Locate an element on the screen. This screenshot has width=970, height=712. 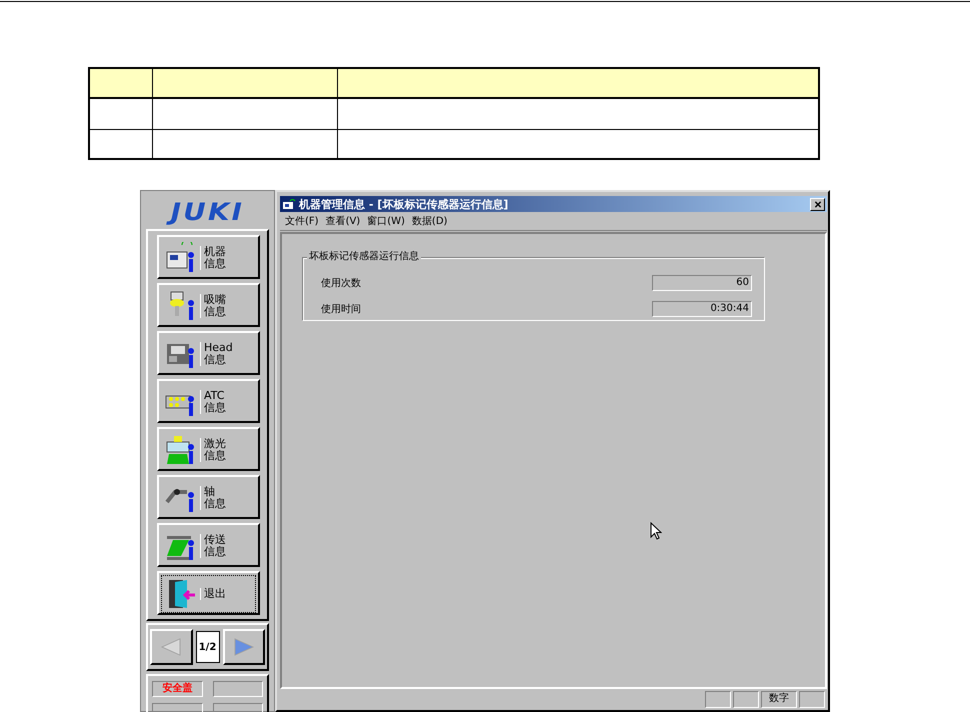
side-button: 激光 信息 is located at coordinates (208, 449).